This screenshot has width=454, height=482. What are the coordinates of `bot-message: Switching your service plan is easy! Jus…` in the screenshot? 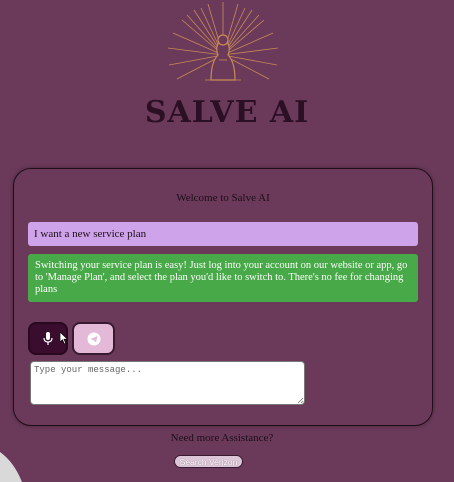 It's located at (223, 278).